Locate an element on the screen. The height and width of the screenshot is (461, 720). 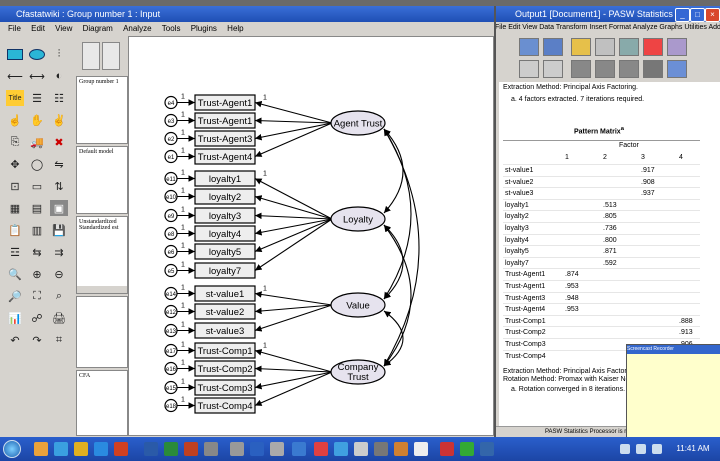
zoom-area-icon: 🔍 is located at coordinates (15, 274).